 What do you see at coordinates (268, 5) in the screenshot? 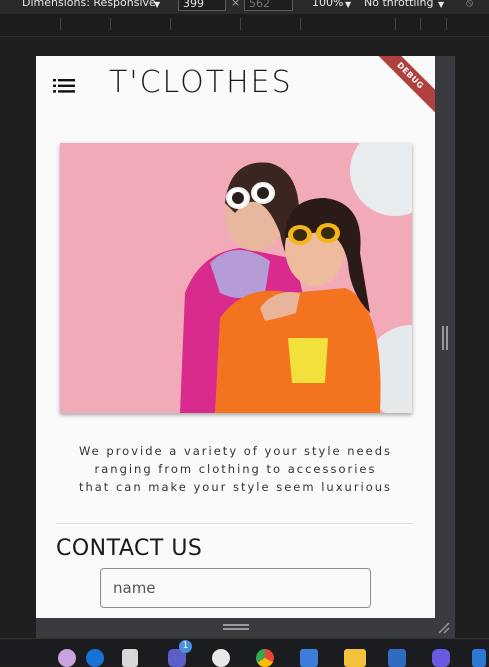
I see `height-input: 562` at bounding box center [268, 5].